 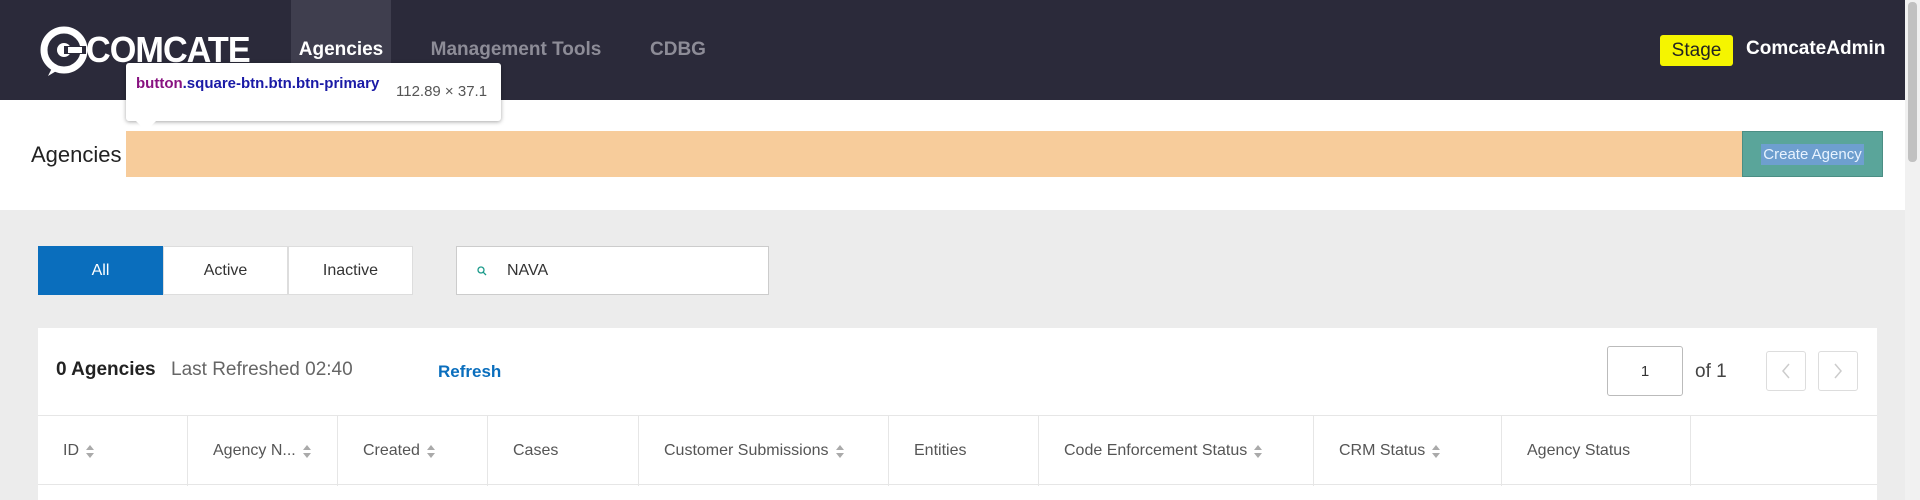 I want to click on column-header-agency-status: Agency Status, so click(x=1596, y=451).